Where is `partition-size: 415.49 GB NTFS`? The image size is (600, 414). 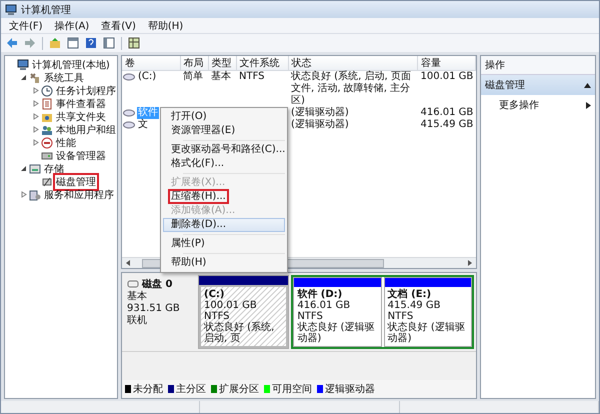
partition-size: 415.49 GB NTFS is located at coordinates (414, 311).